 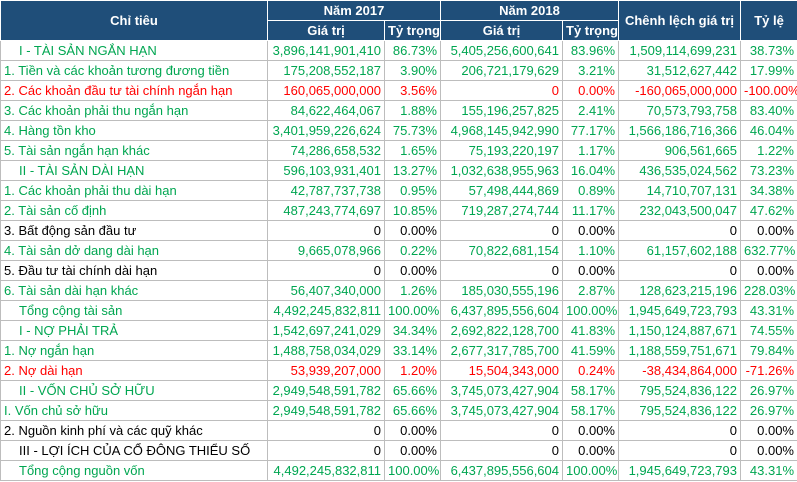 I want to click on value-2018: 4,968,145,942,990, so click(x=501, y=130).